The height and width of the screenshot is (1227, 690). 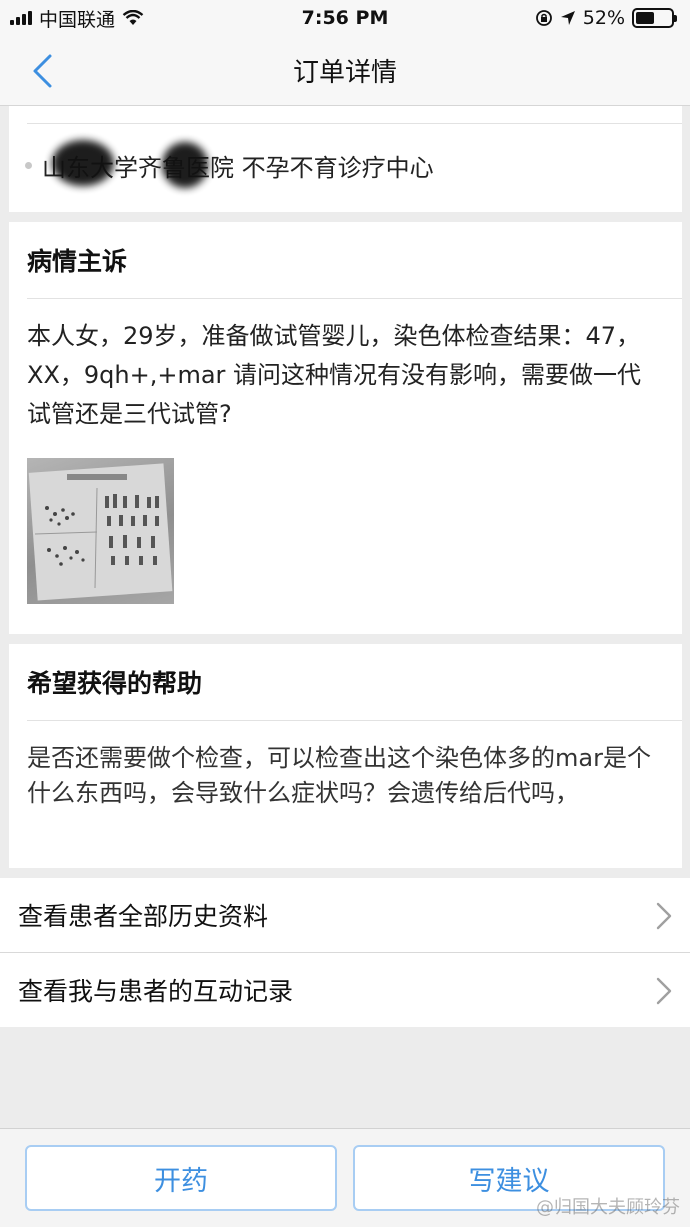 I want to click on interaction-record-link: 查看我与患者的互动记录, so click(x=345, y=990).